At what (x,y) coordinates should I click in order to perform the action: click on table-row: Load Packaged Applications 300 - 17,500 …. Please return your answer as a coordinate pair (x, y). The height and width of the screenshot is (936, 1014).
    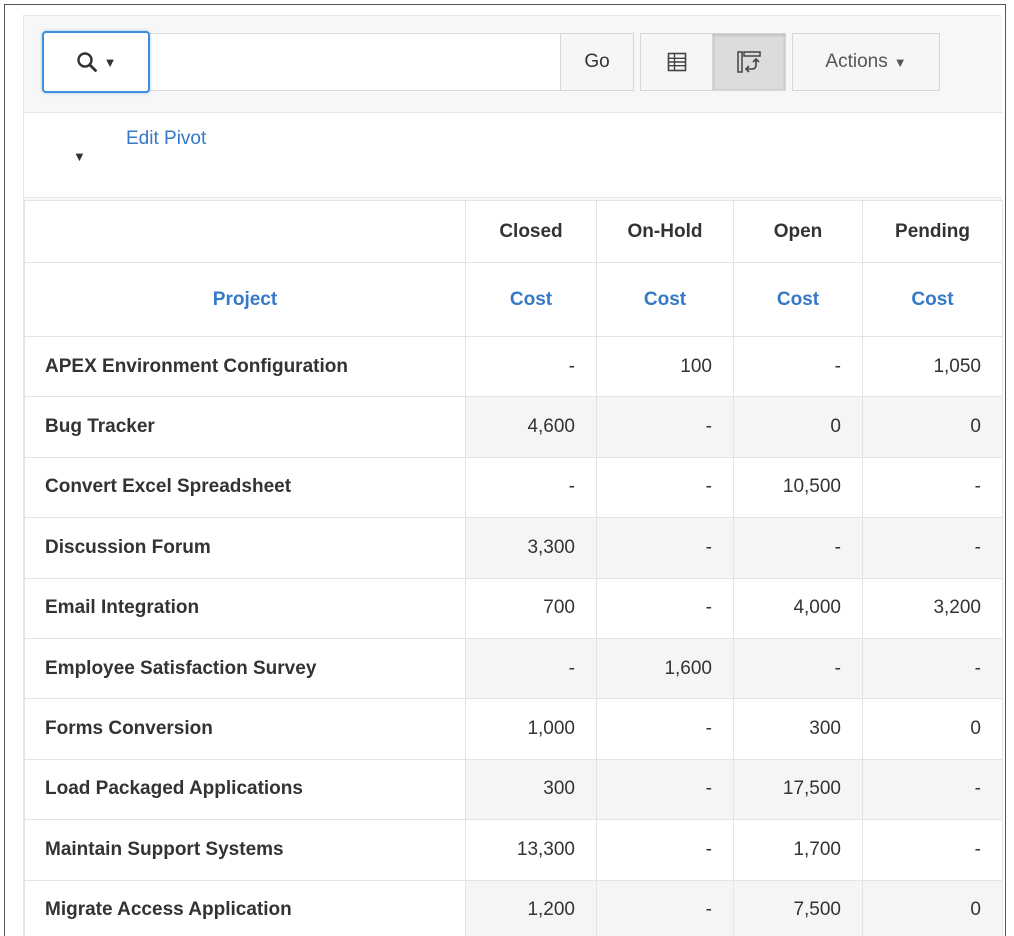
    Looking at the image, I should click on (513, 789).